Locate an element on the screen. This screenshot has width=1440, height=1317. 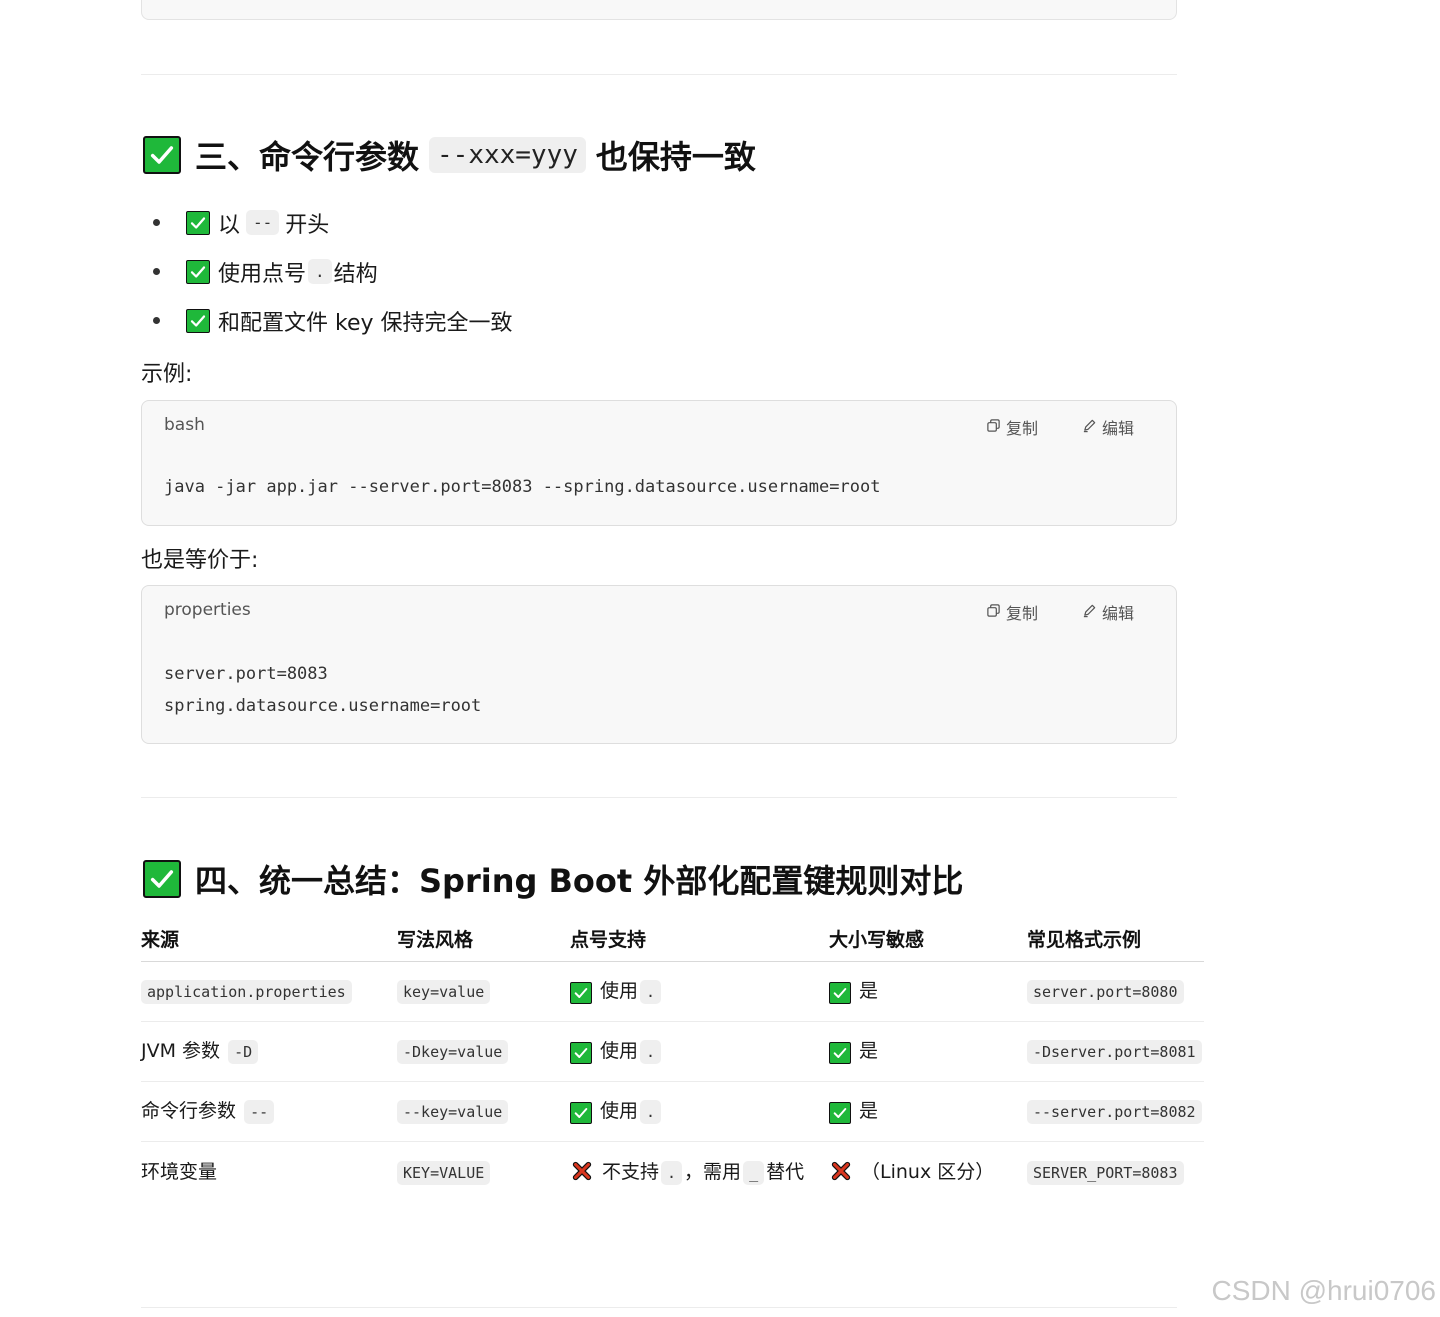
rule-list: 以 -- 开头 使用点号 . 结构 和配置文件 key 保持完全一致 is located at coordinates (333, 271).